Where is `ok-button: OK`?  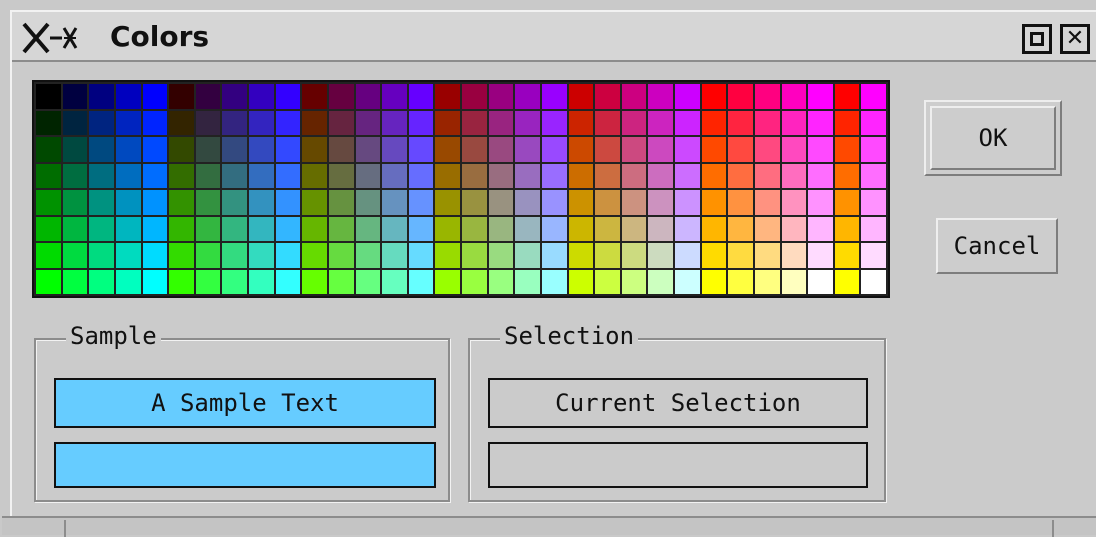
ok-button: OK is located at coordinates (993, 138).